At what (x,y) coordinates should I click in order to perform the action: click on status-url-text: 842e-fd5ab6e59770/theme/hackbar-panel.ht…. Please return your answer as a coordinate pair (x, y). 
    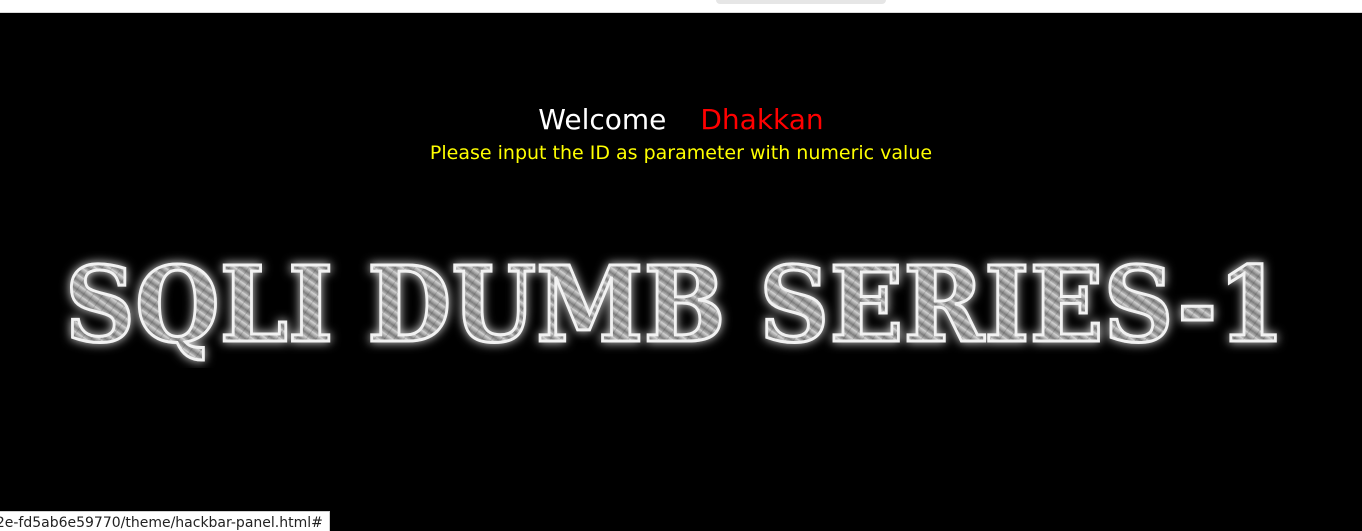
    Looking at the image, I should click on (161, 523).